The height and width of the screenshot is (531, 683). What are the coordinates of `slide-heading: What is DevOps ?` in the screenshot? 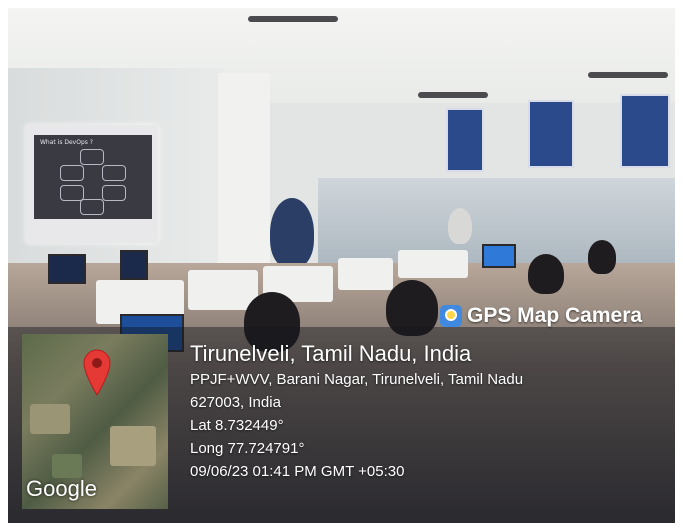 It's located at (66, 142).